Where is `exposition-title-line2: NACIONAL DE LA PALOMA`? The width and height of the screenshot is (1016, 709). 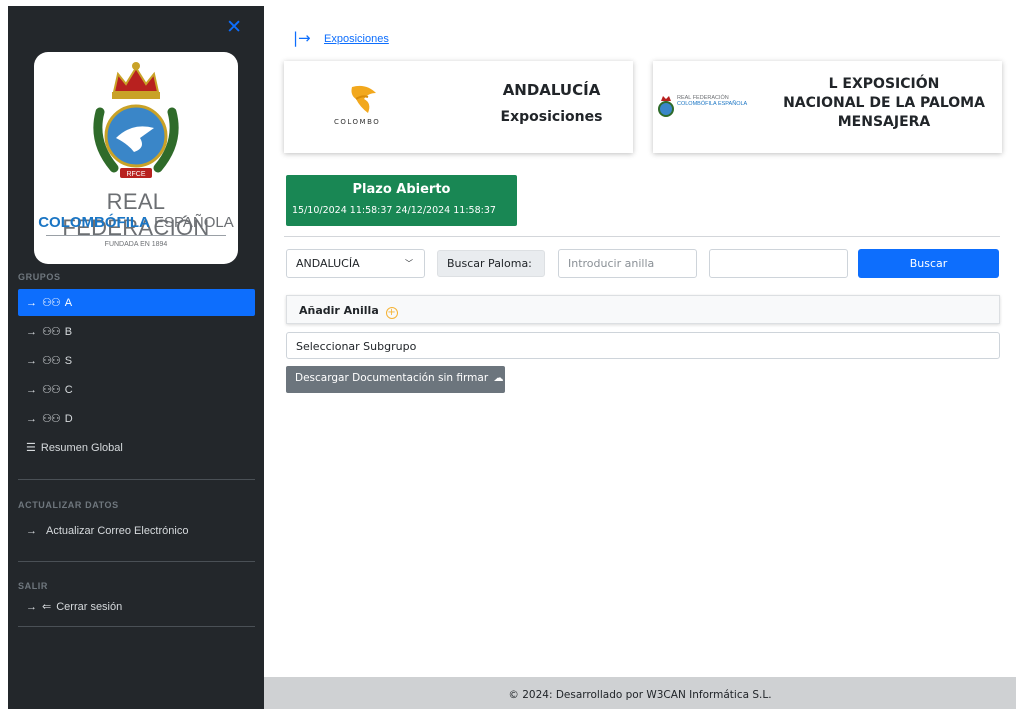 exposition-title-line2: NACIONAL DE LA PALOMA is located at coordinates (884, 103).